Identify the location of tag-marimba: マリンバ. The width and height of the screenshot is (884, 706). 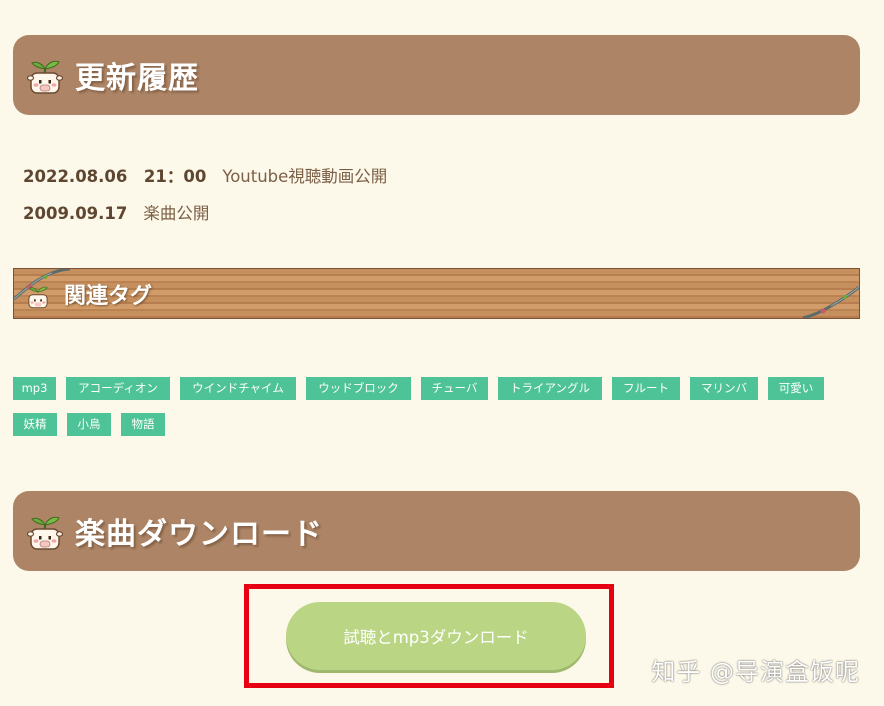
(724, 388).